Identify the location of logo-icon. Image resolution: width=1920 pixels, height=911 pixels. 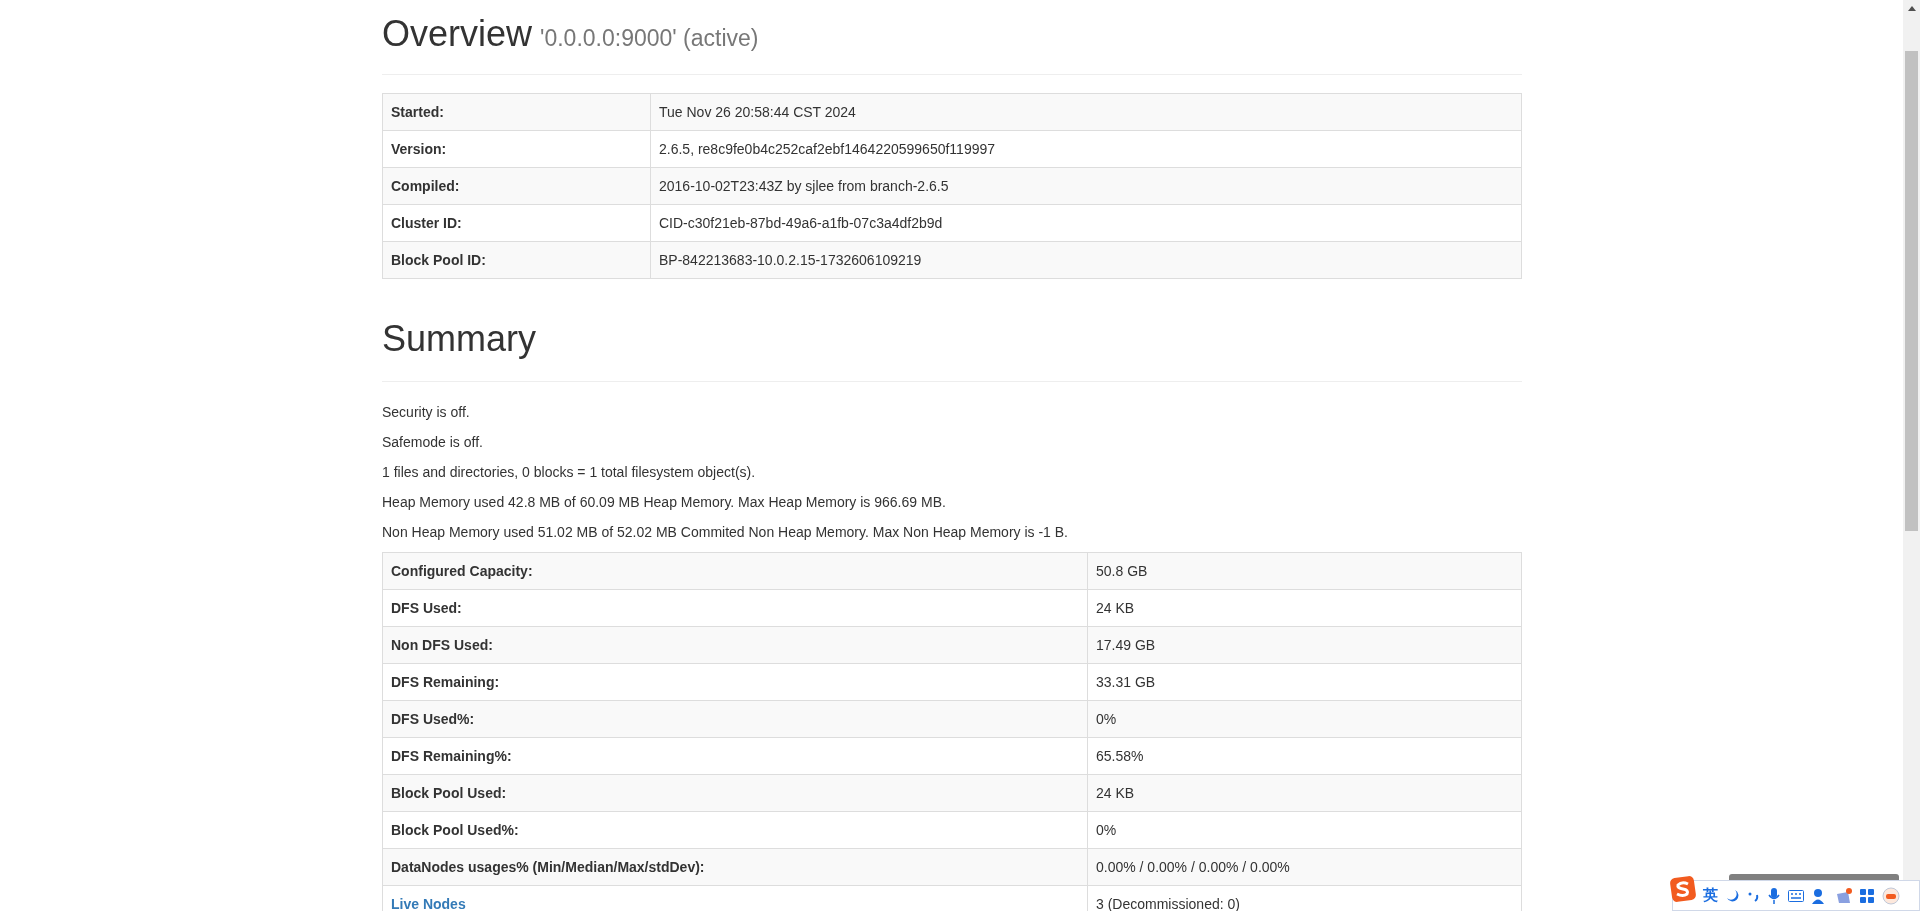
(1683, 889).